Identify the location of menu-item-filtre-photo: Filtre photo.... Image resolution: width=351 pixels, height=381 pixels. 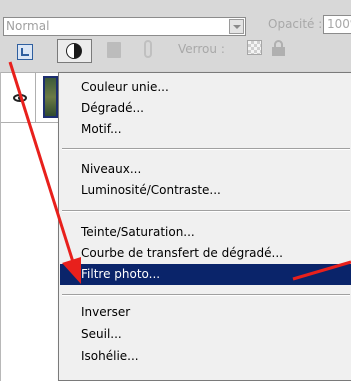
(205, 274).